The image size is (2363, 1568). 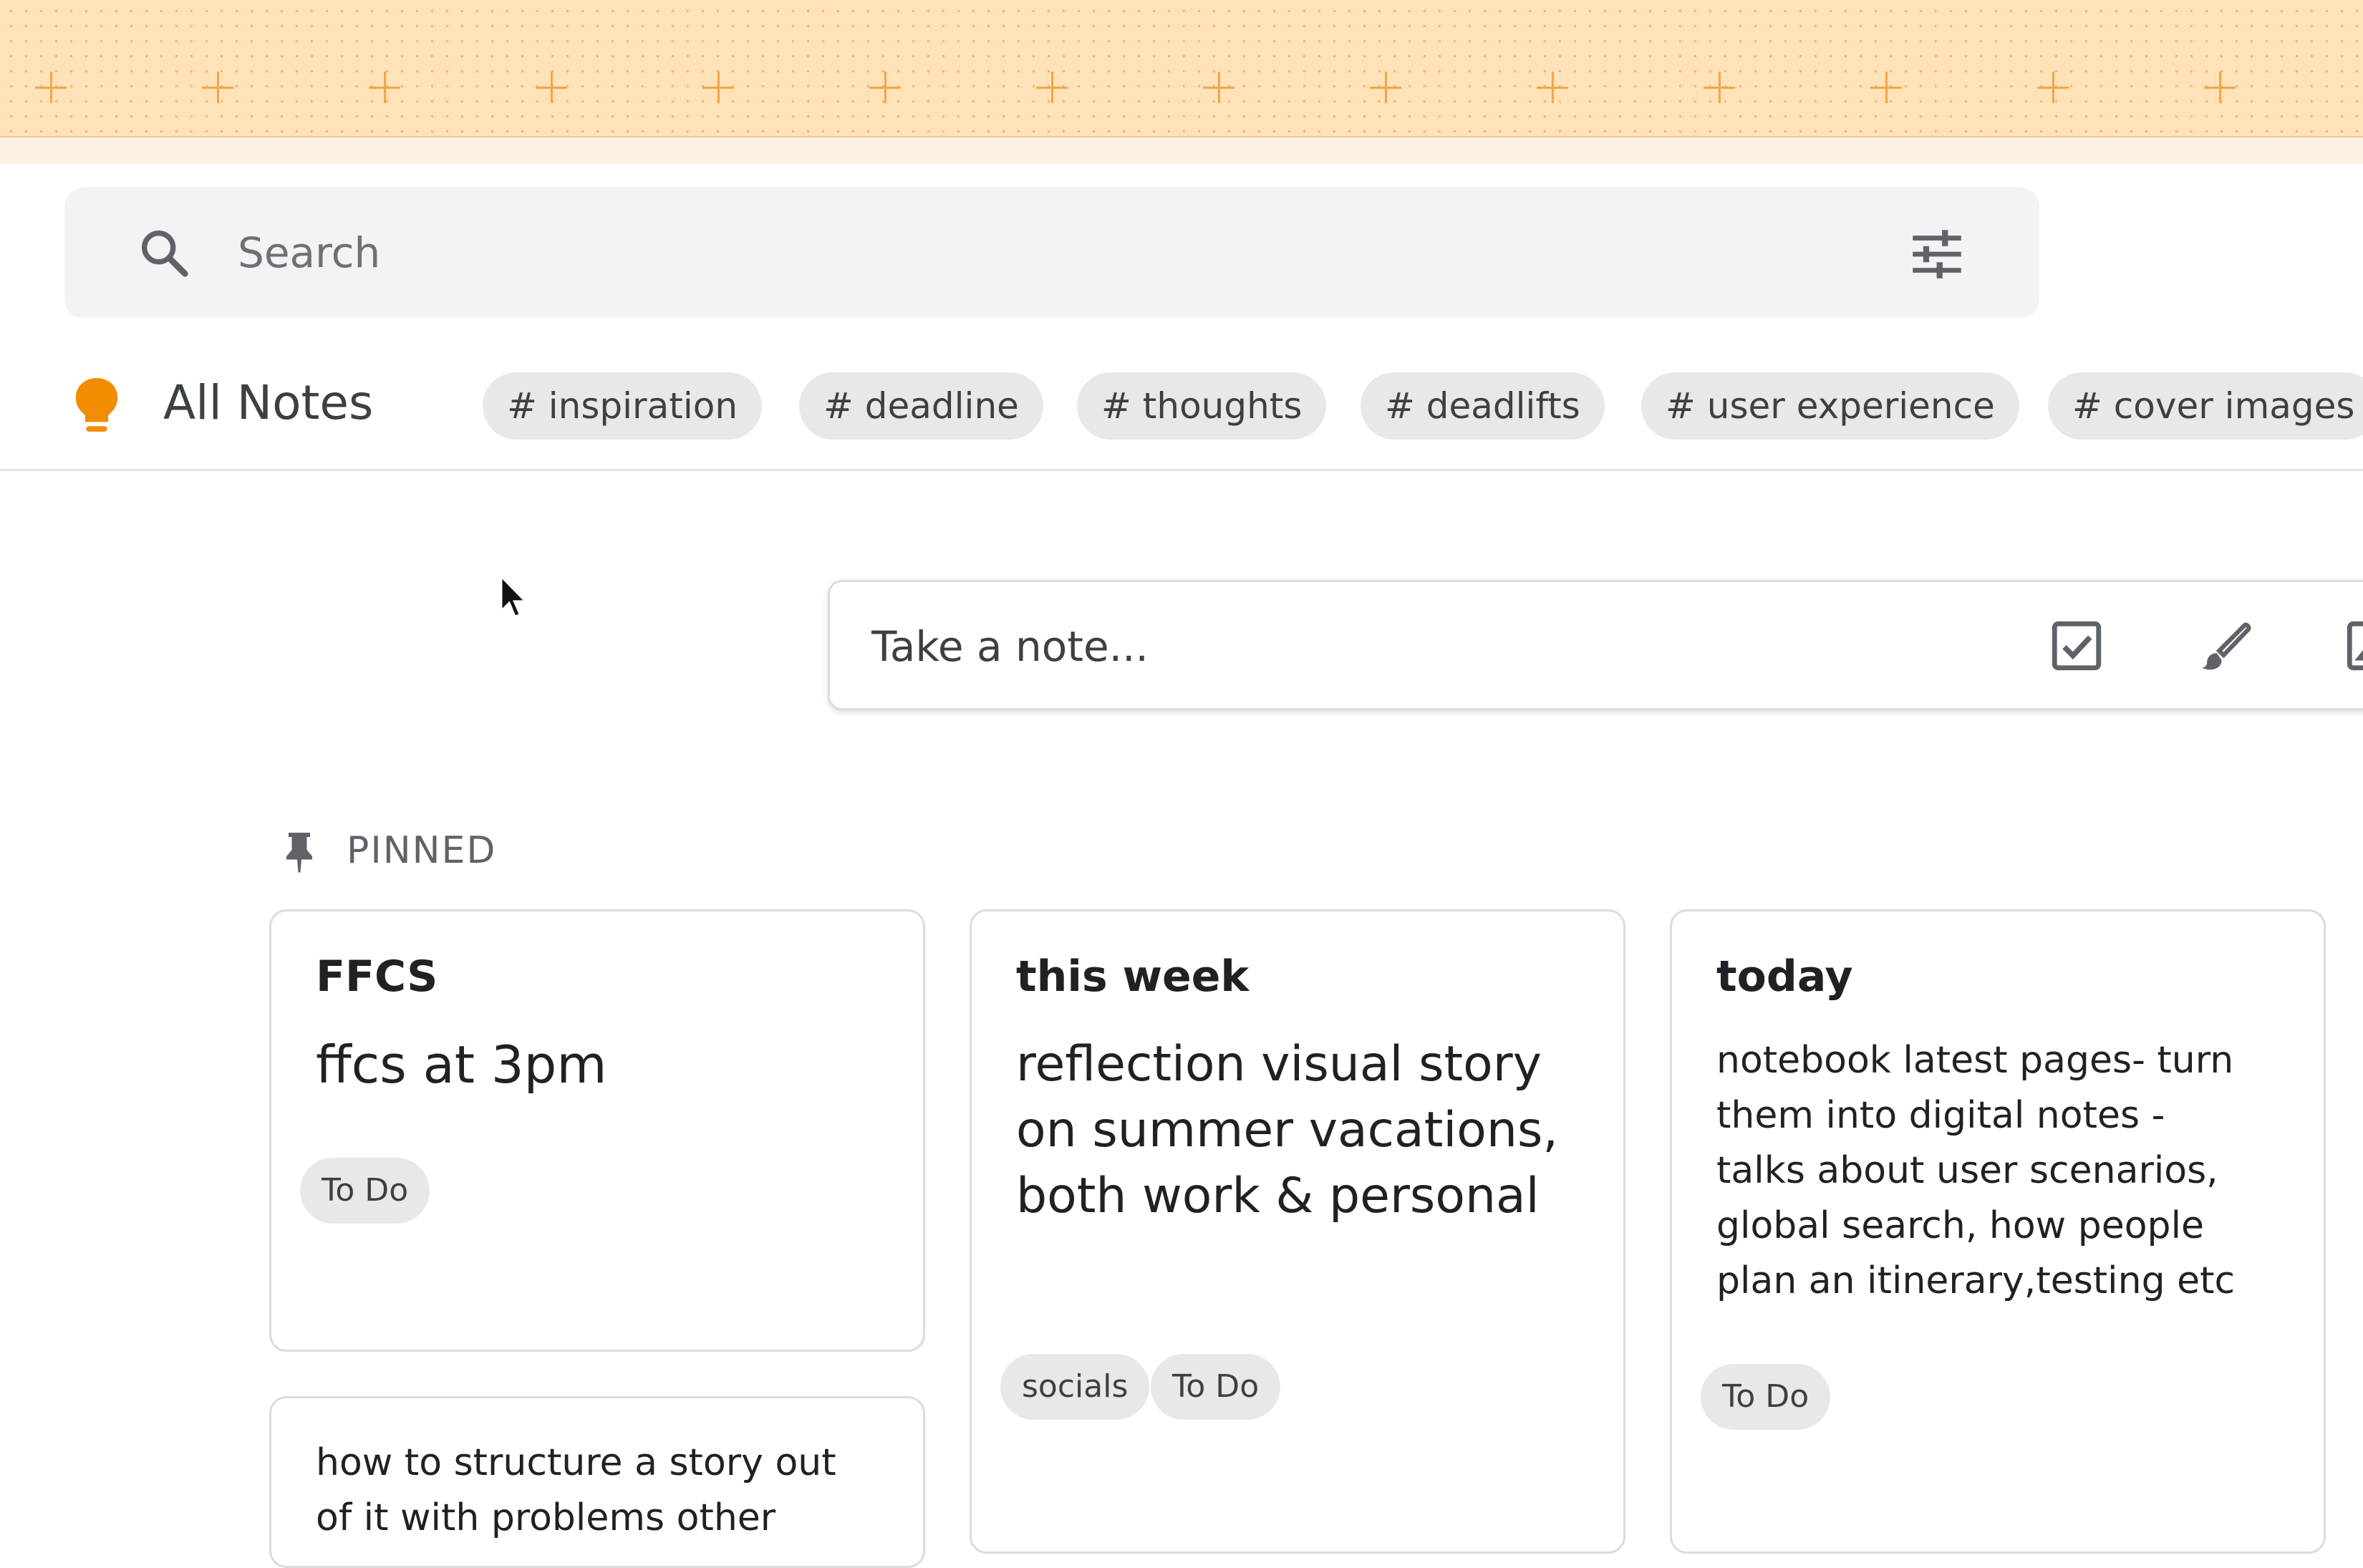 I want to click on banner-strip, so click(x=1181, y=150).